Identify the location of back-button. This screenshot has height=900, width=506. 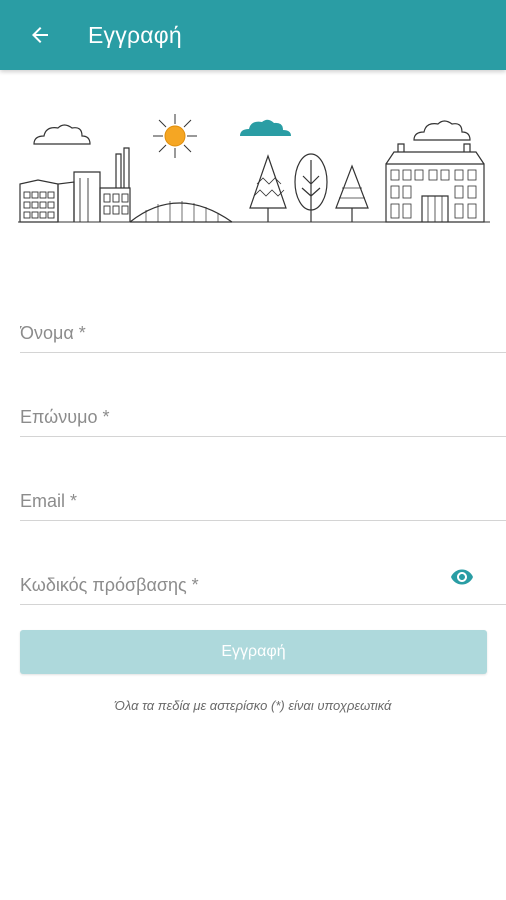
(40, 35).